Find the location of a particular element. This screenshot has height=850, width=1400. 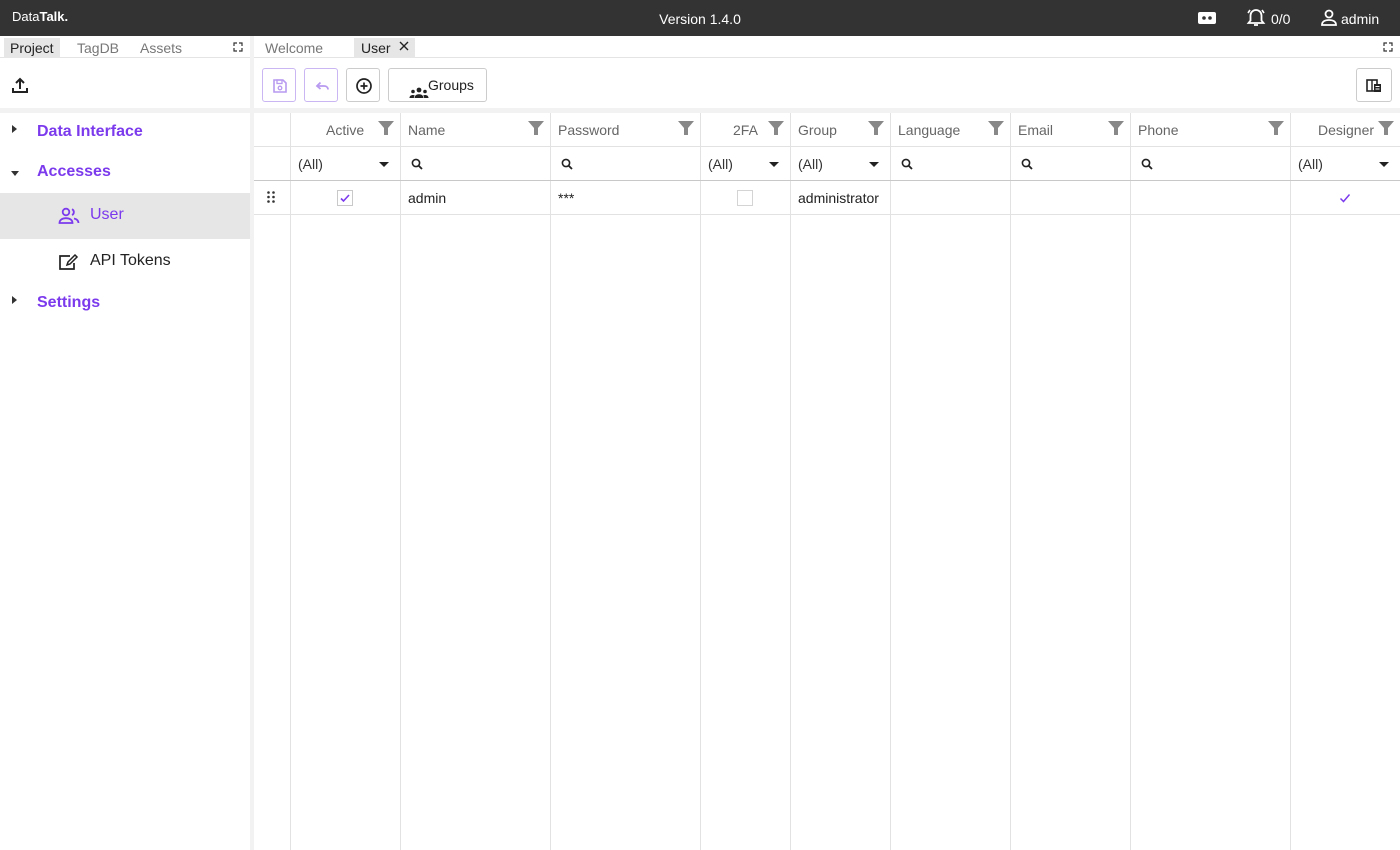

cell-group: administrator is located at coordinates (840, 198).